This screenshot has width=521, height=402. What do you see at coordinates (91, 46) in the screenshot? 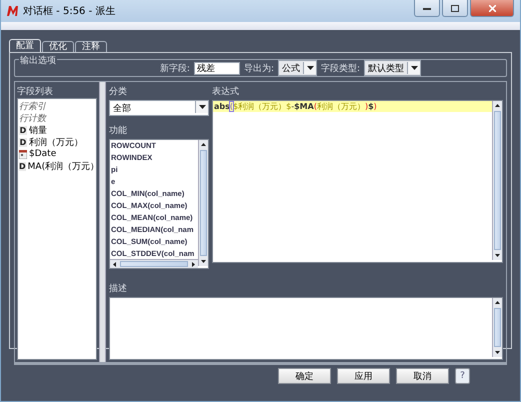
I see `tab: 注释` at bounding box center [91, 46].